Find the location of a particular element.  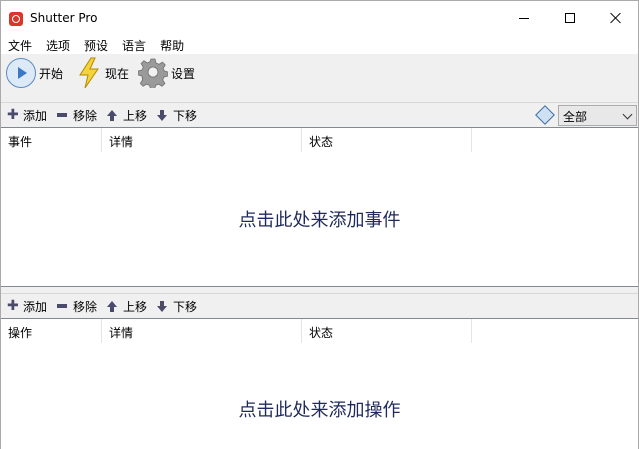

actions-remove-label: 移除 is located at coordinates (85, 306).